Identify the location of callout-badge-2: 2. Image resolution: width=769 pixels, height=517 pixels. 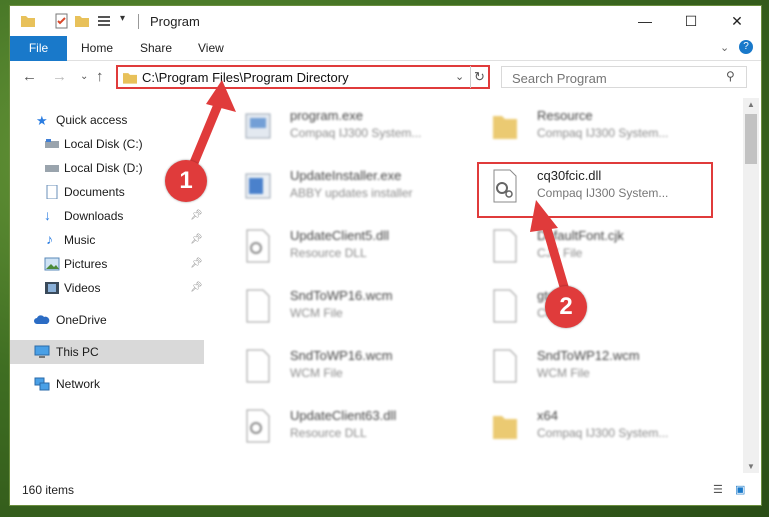
(566, 307).